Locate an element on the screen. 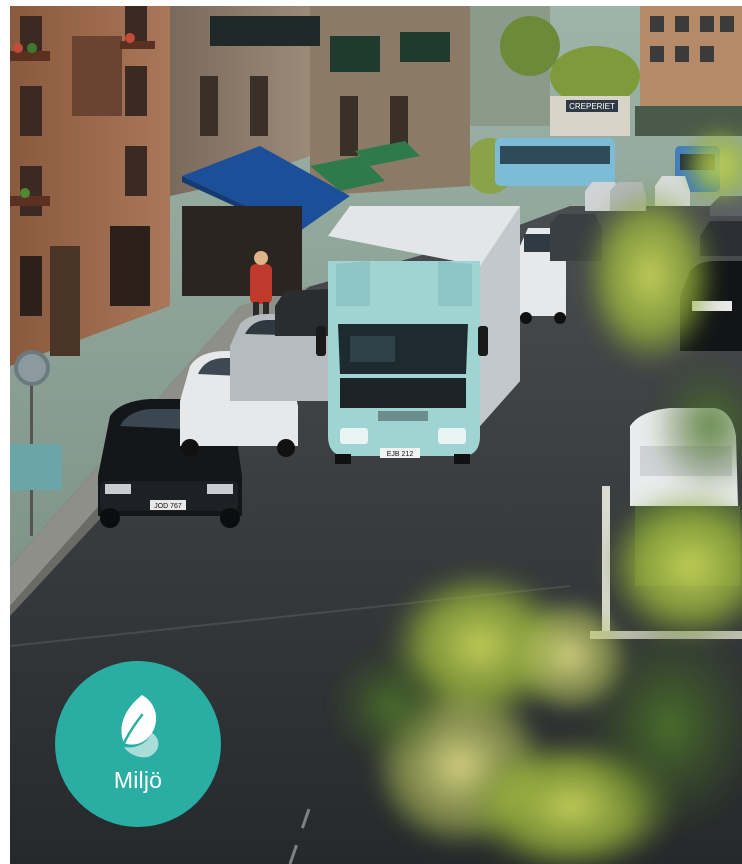 This screenshot has height=864, width=742. leaf-icon is located at coordinates (140, 725).